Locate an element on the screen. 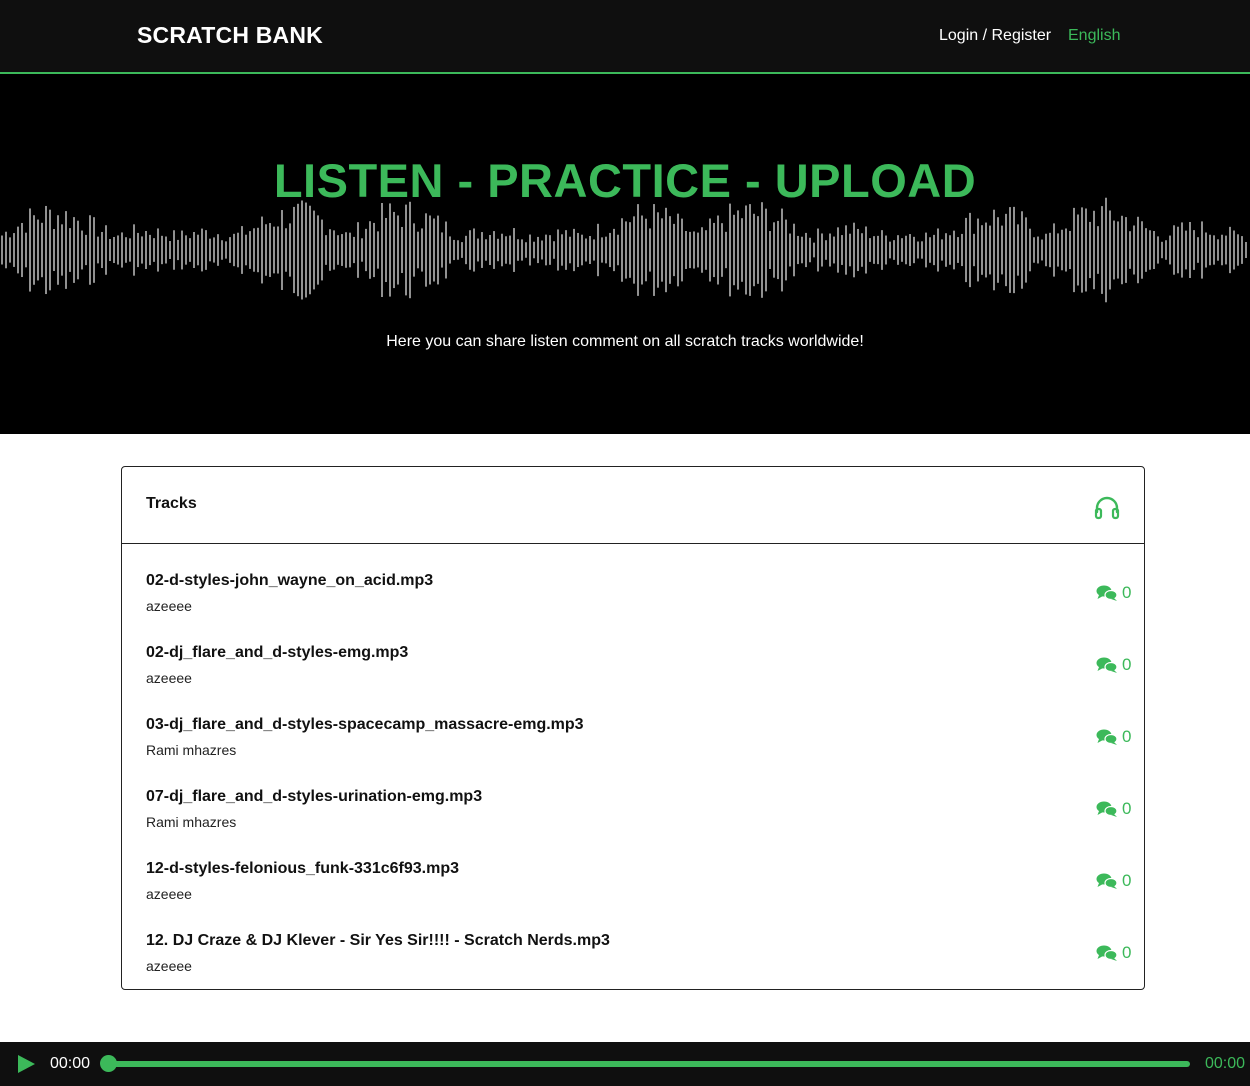  headphones-icon is located at coordinates (1107, 508).